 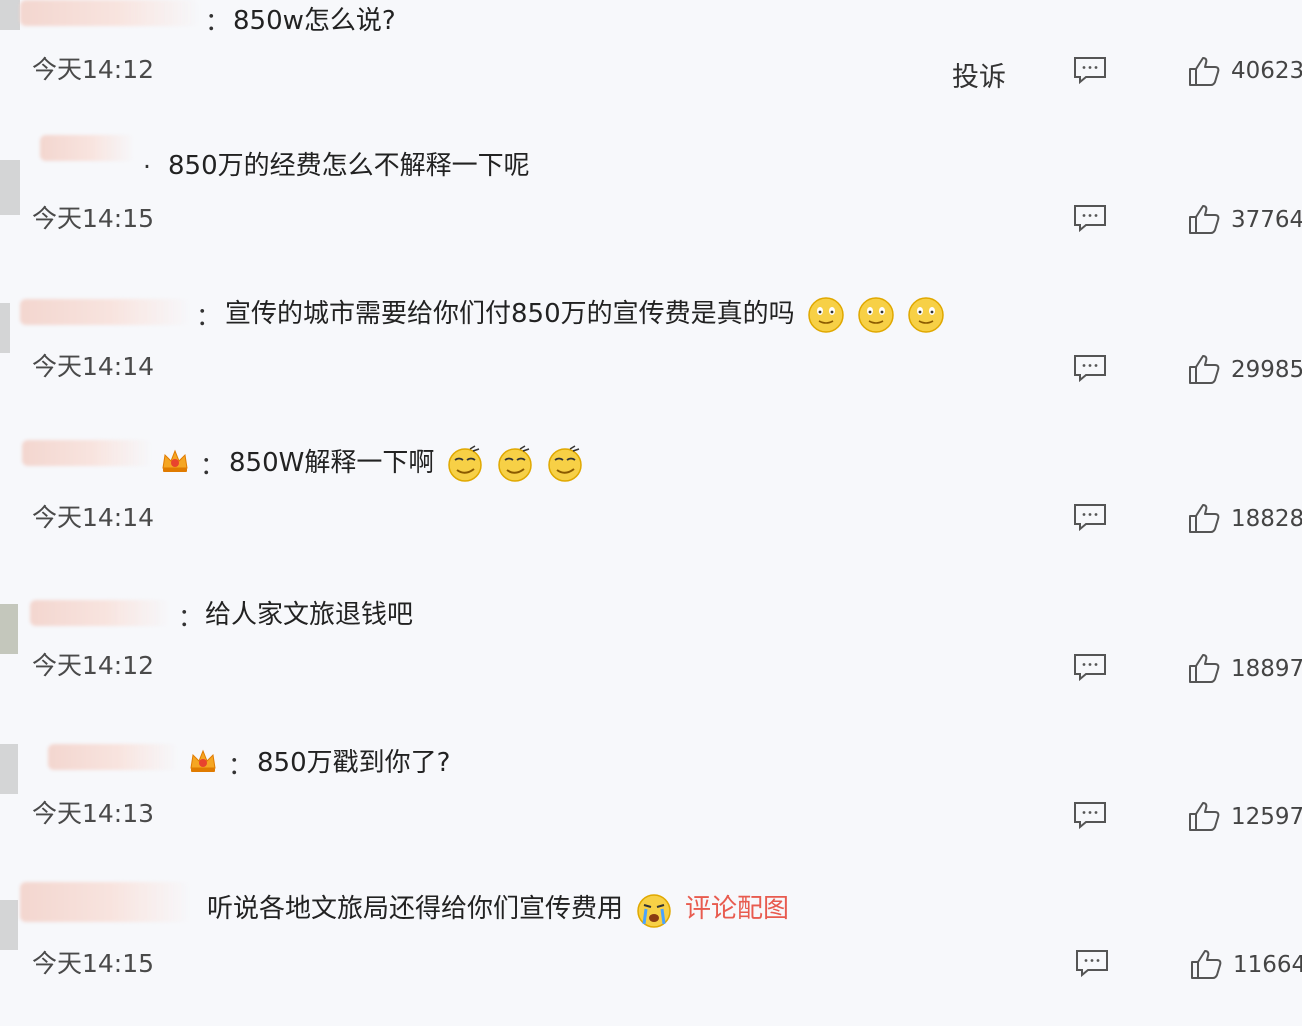 What do you see at coordinates (979, 74) in the screenshot?
I see `report-button: 投诉` at bounding box center [979, 74].